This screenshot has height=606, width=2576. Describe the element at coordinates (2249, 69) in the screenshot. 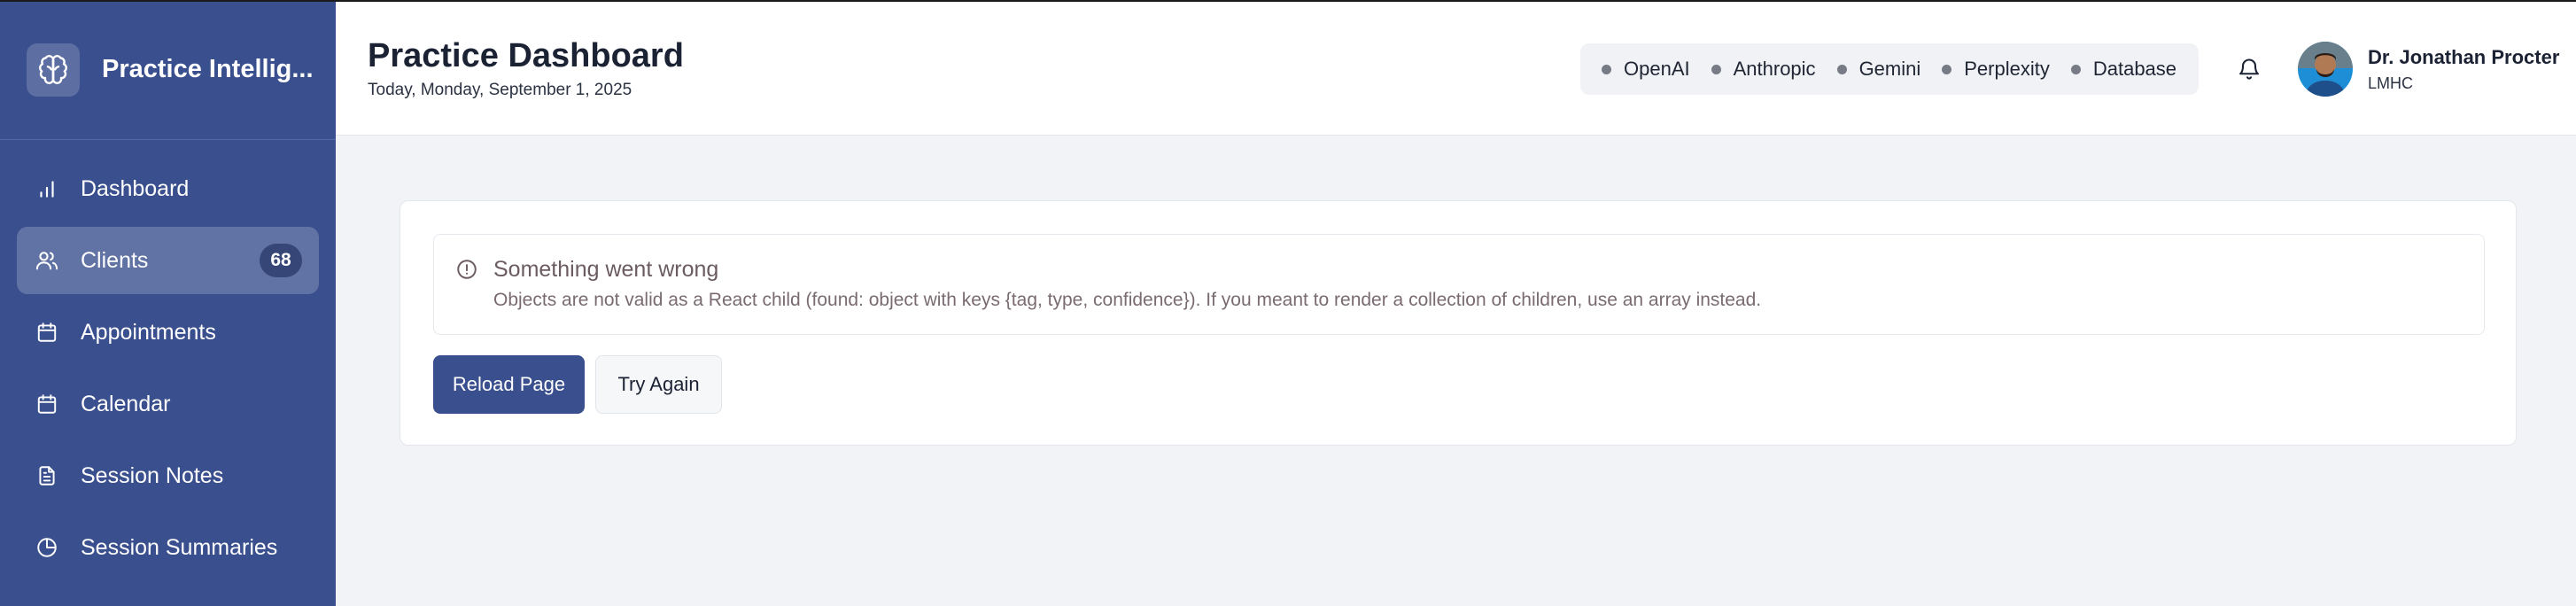

I see `notifications-bell-icon` at that location.